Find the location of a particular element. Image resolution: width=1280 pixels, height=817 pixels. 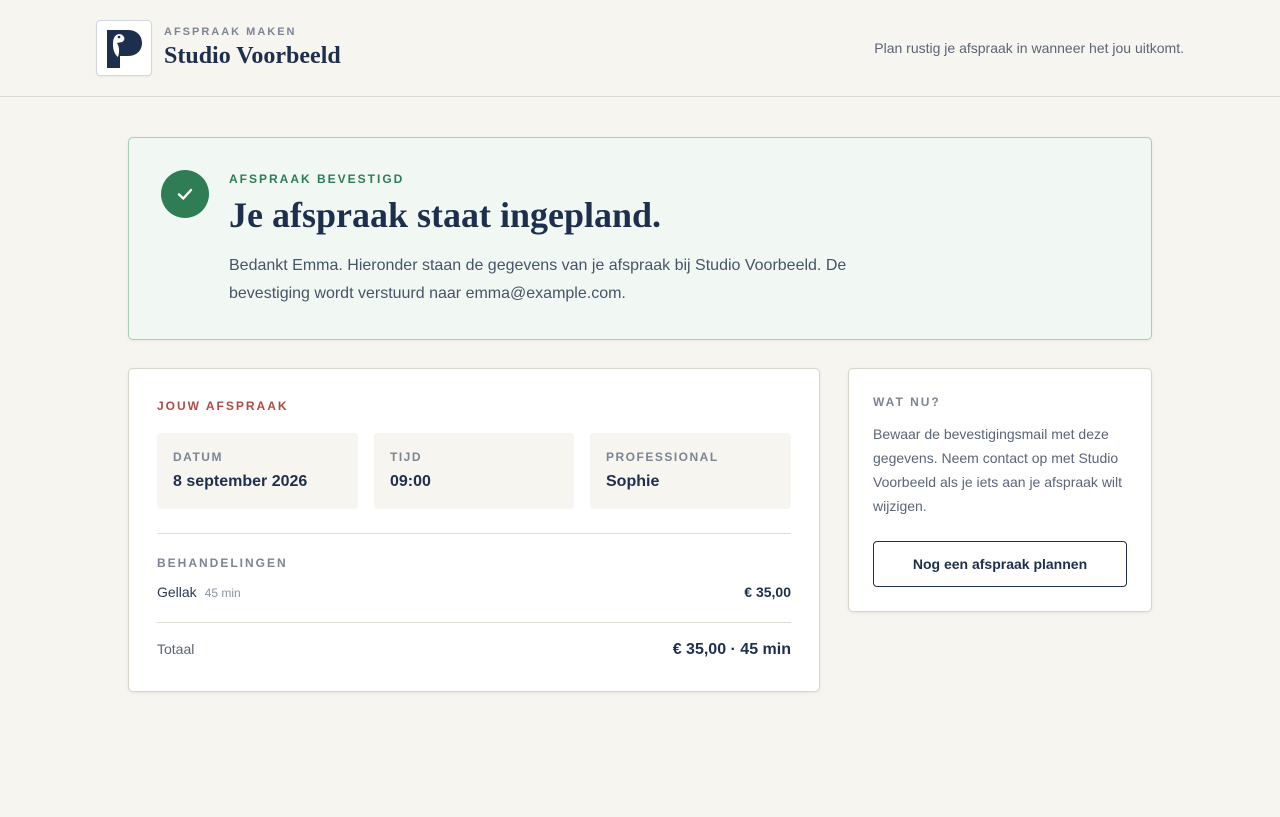

time-detail: TIJD 09:00 is located at coordinates (474, 471).